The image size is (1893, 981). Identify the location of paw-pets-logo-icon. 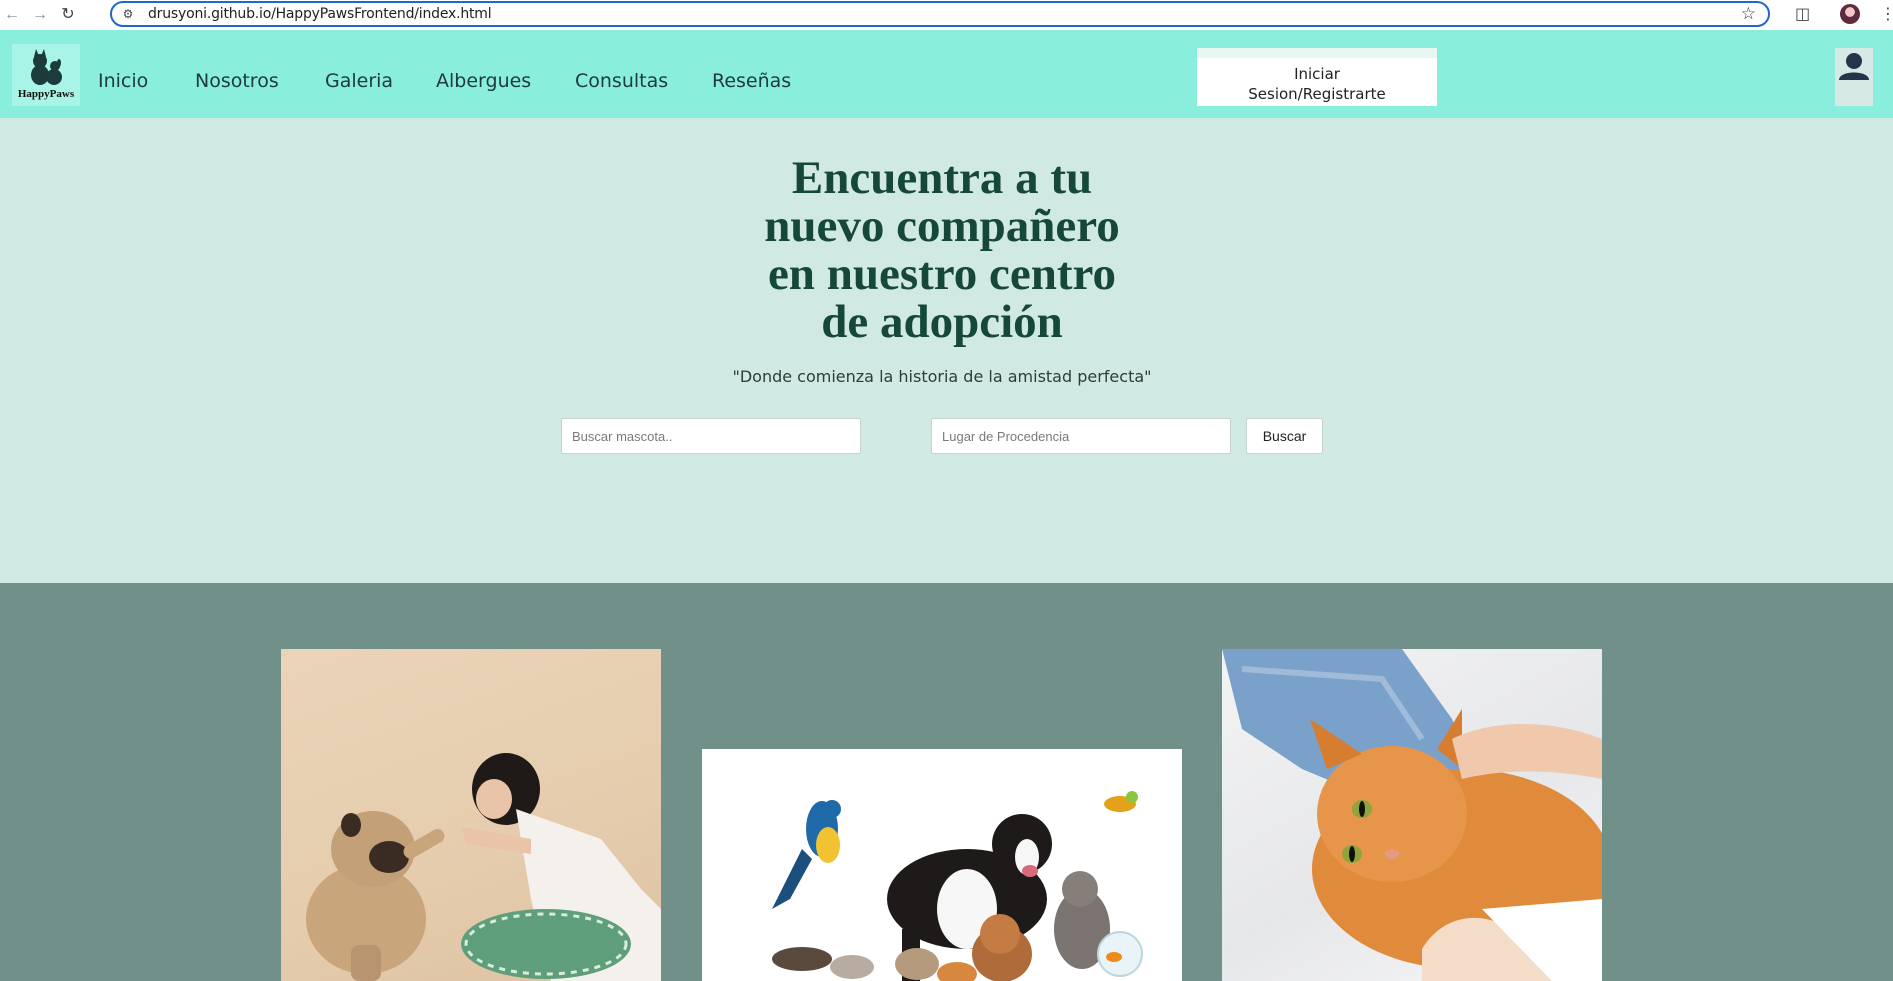
(46, 67).